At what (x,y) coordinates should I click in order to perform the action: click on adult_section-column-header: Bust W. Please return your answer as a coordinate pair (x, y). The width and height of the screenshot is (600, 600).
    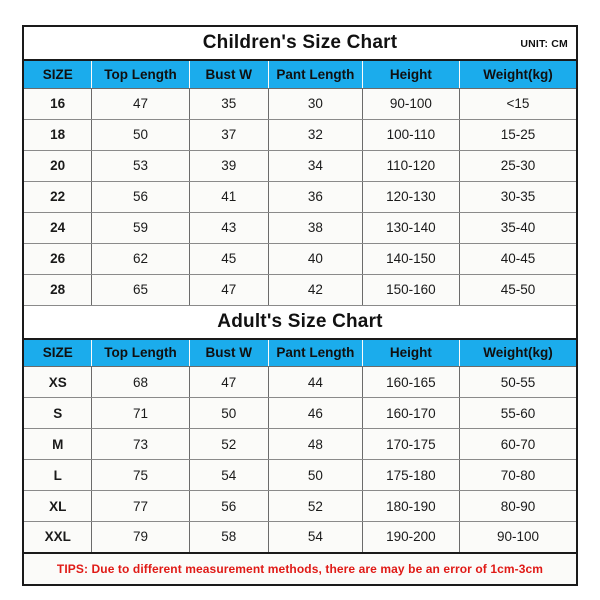
    Looking at the image, I should click on (229, 352).